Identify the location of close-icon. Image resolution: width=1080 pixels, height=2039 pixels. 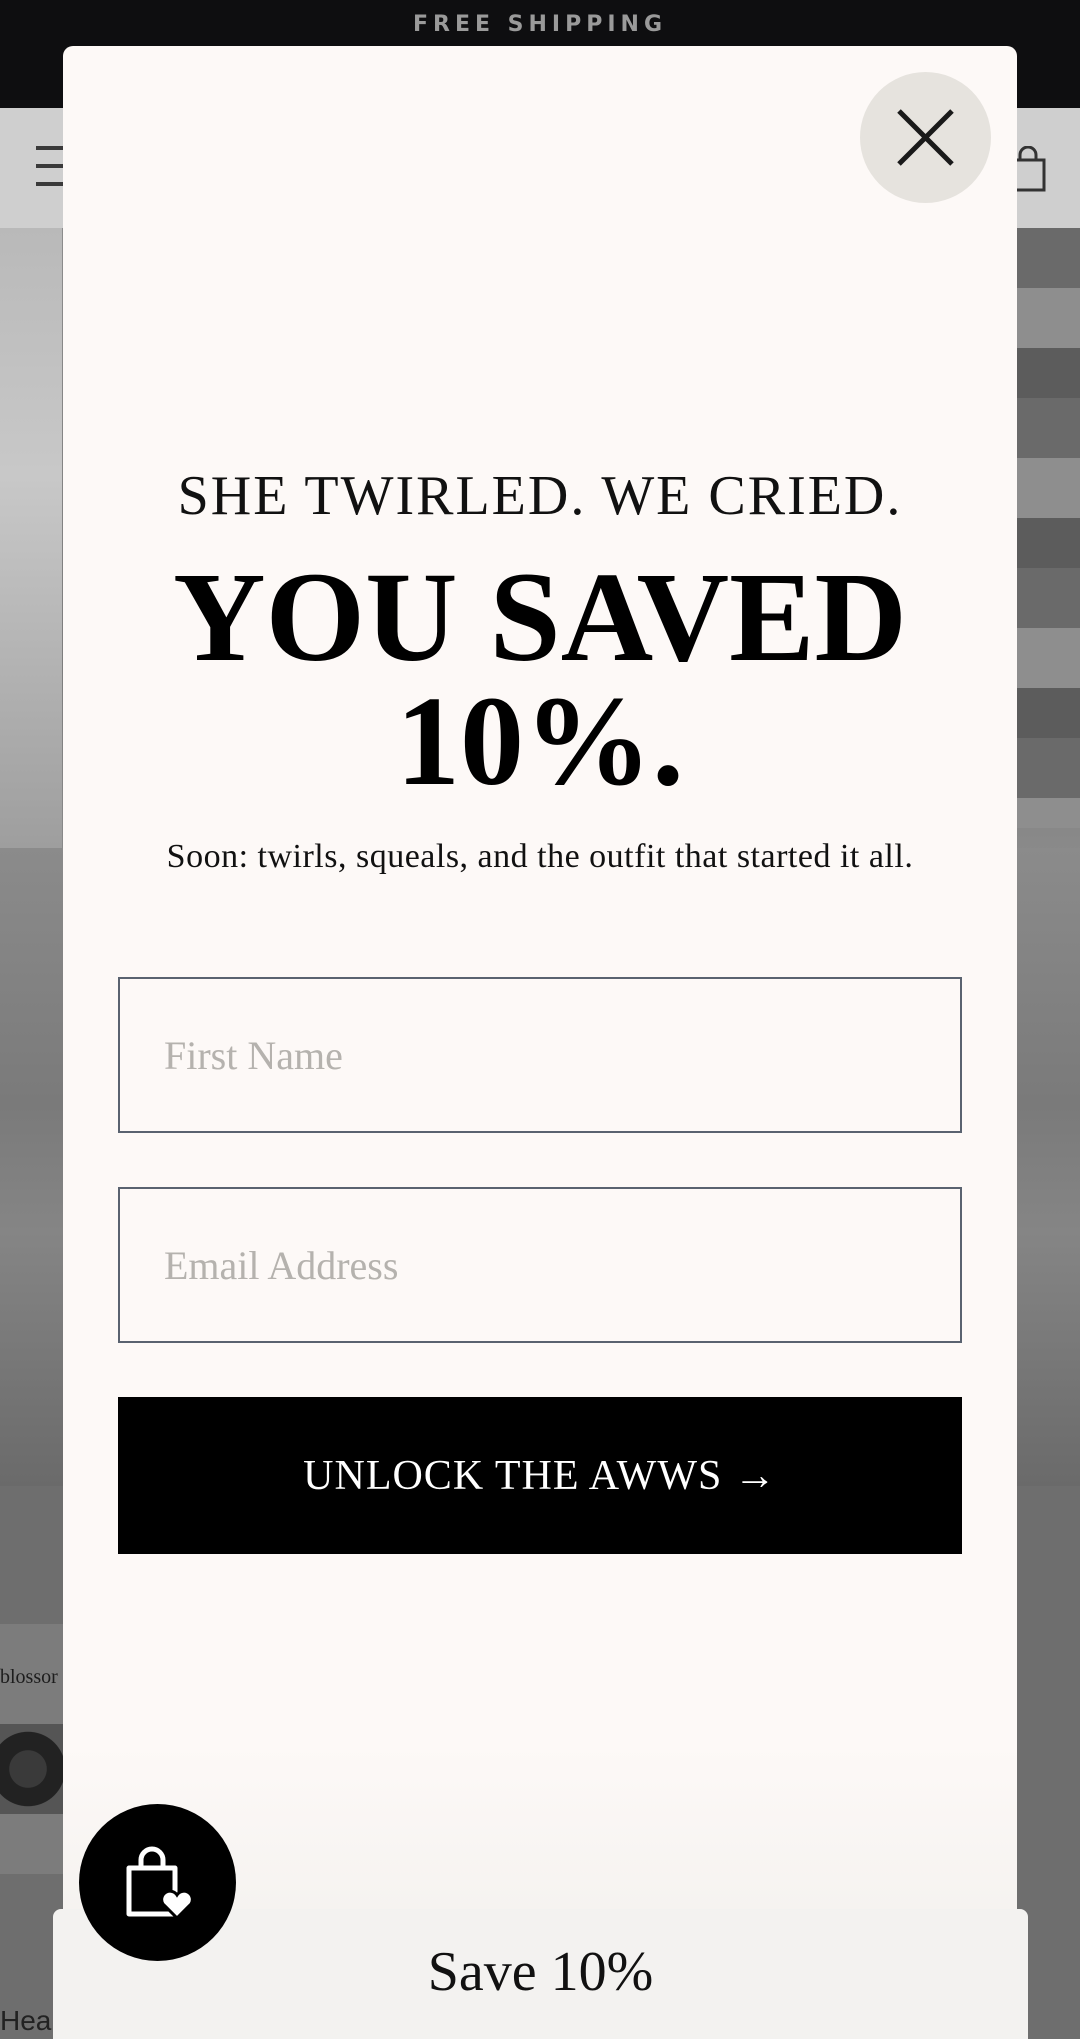
(925, 137).